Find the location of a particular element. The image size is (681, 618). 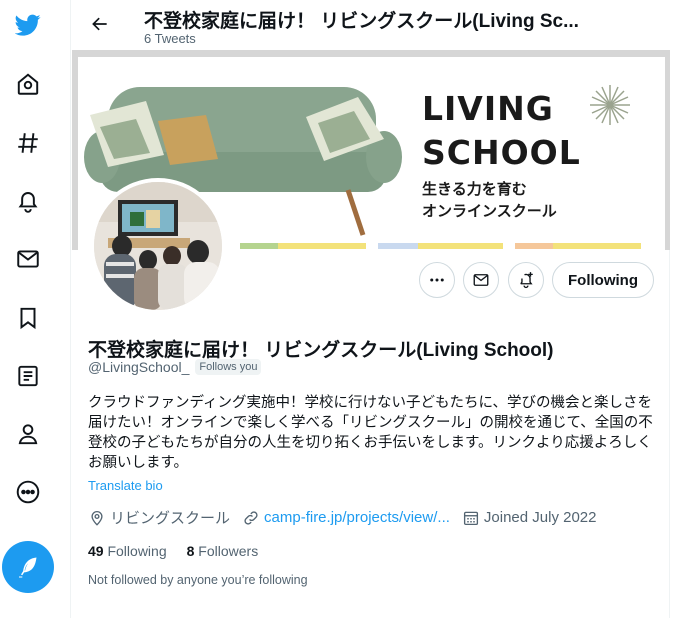

explore-icon is located at coordinates (28, 143).